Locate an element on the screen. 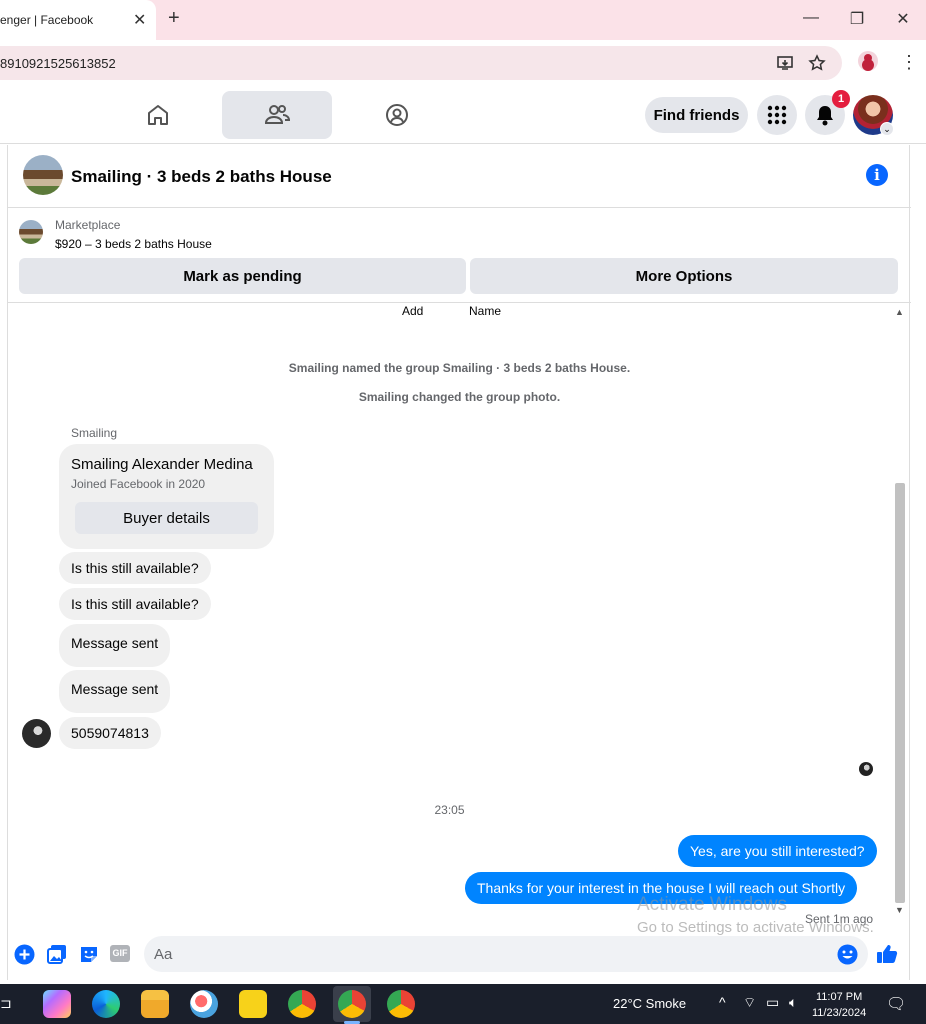 The height and width of the screenshot is (1024, 926). message-input is located at coordinates (506, 954).